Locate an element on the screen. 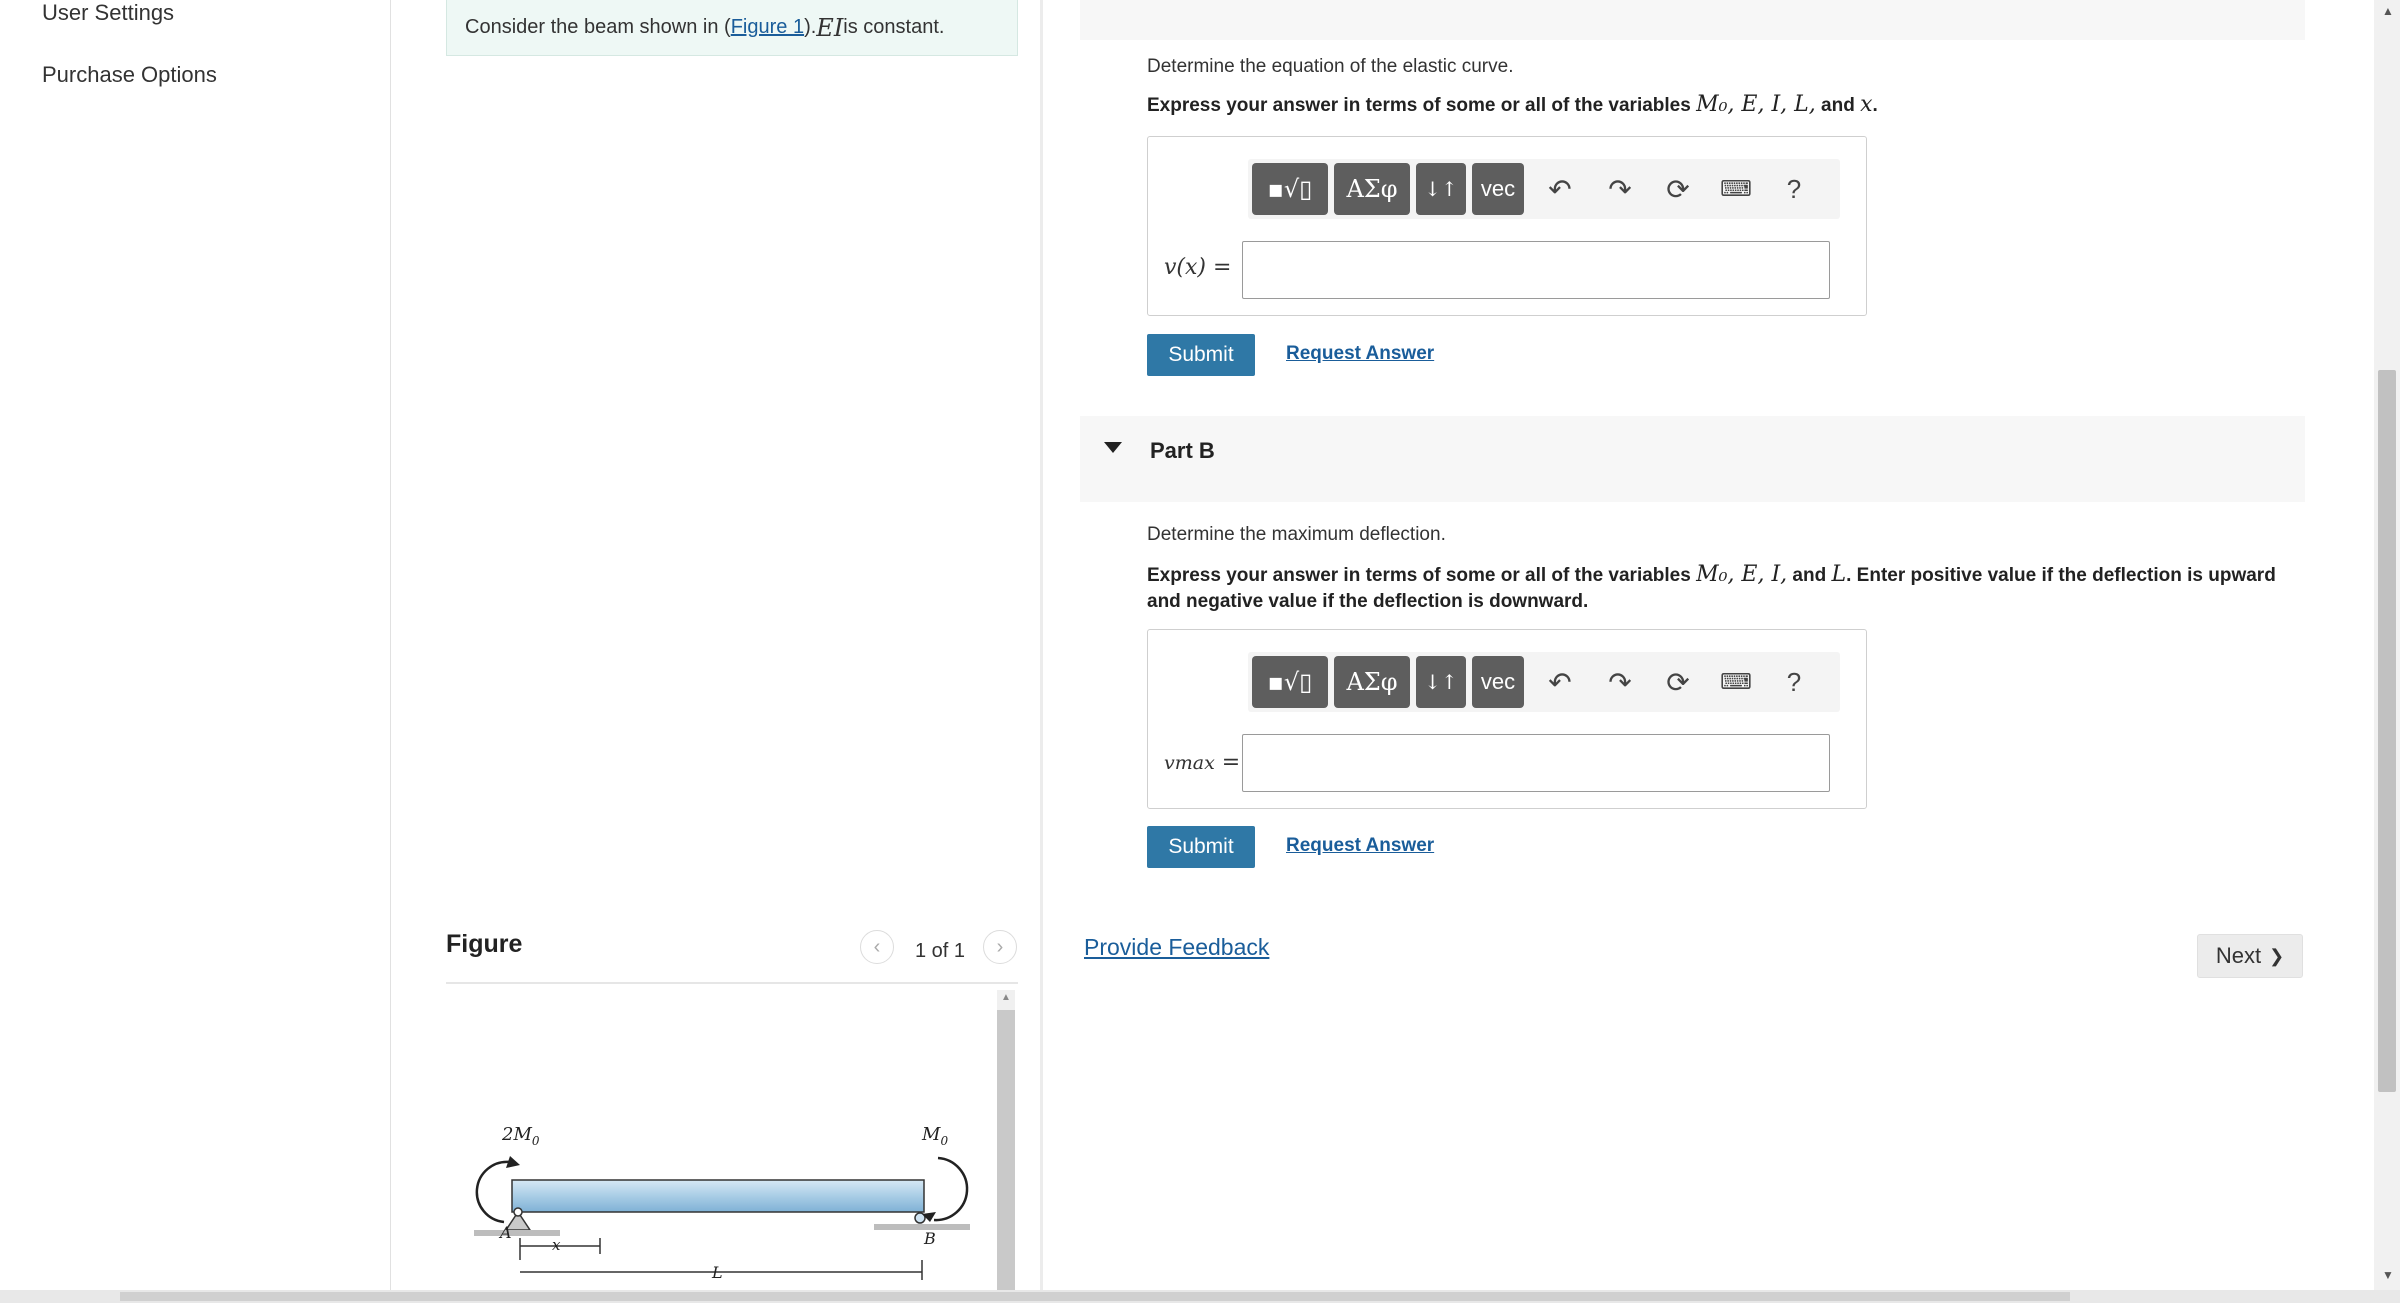 The width and height of the screenshot is (2400, 1303). figure-prev-button: ‹ is located at coordinates (877, 947).